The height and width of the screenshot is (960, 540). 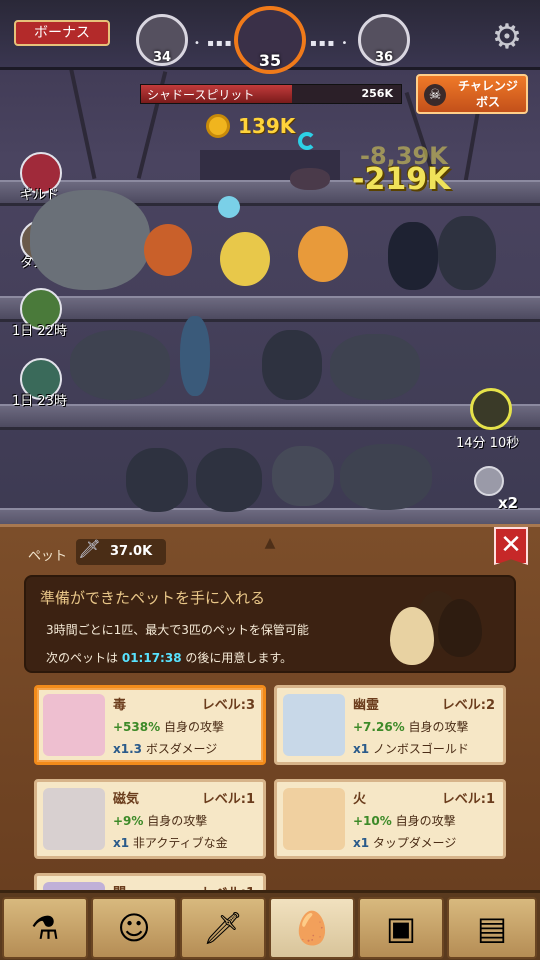 I want to click on nav-chest: ▤, so click(x=492, y=928).